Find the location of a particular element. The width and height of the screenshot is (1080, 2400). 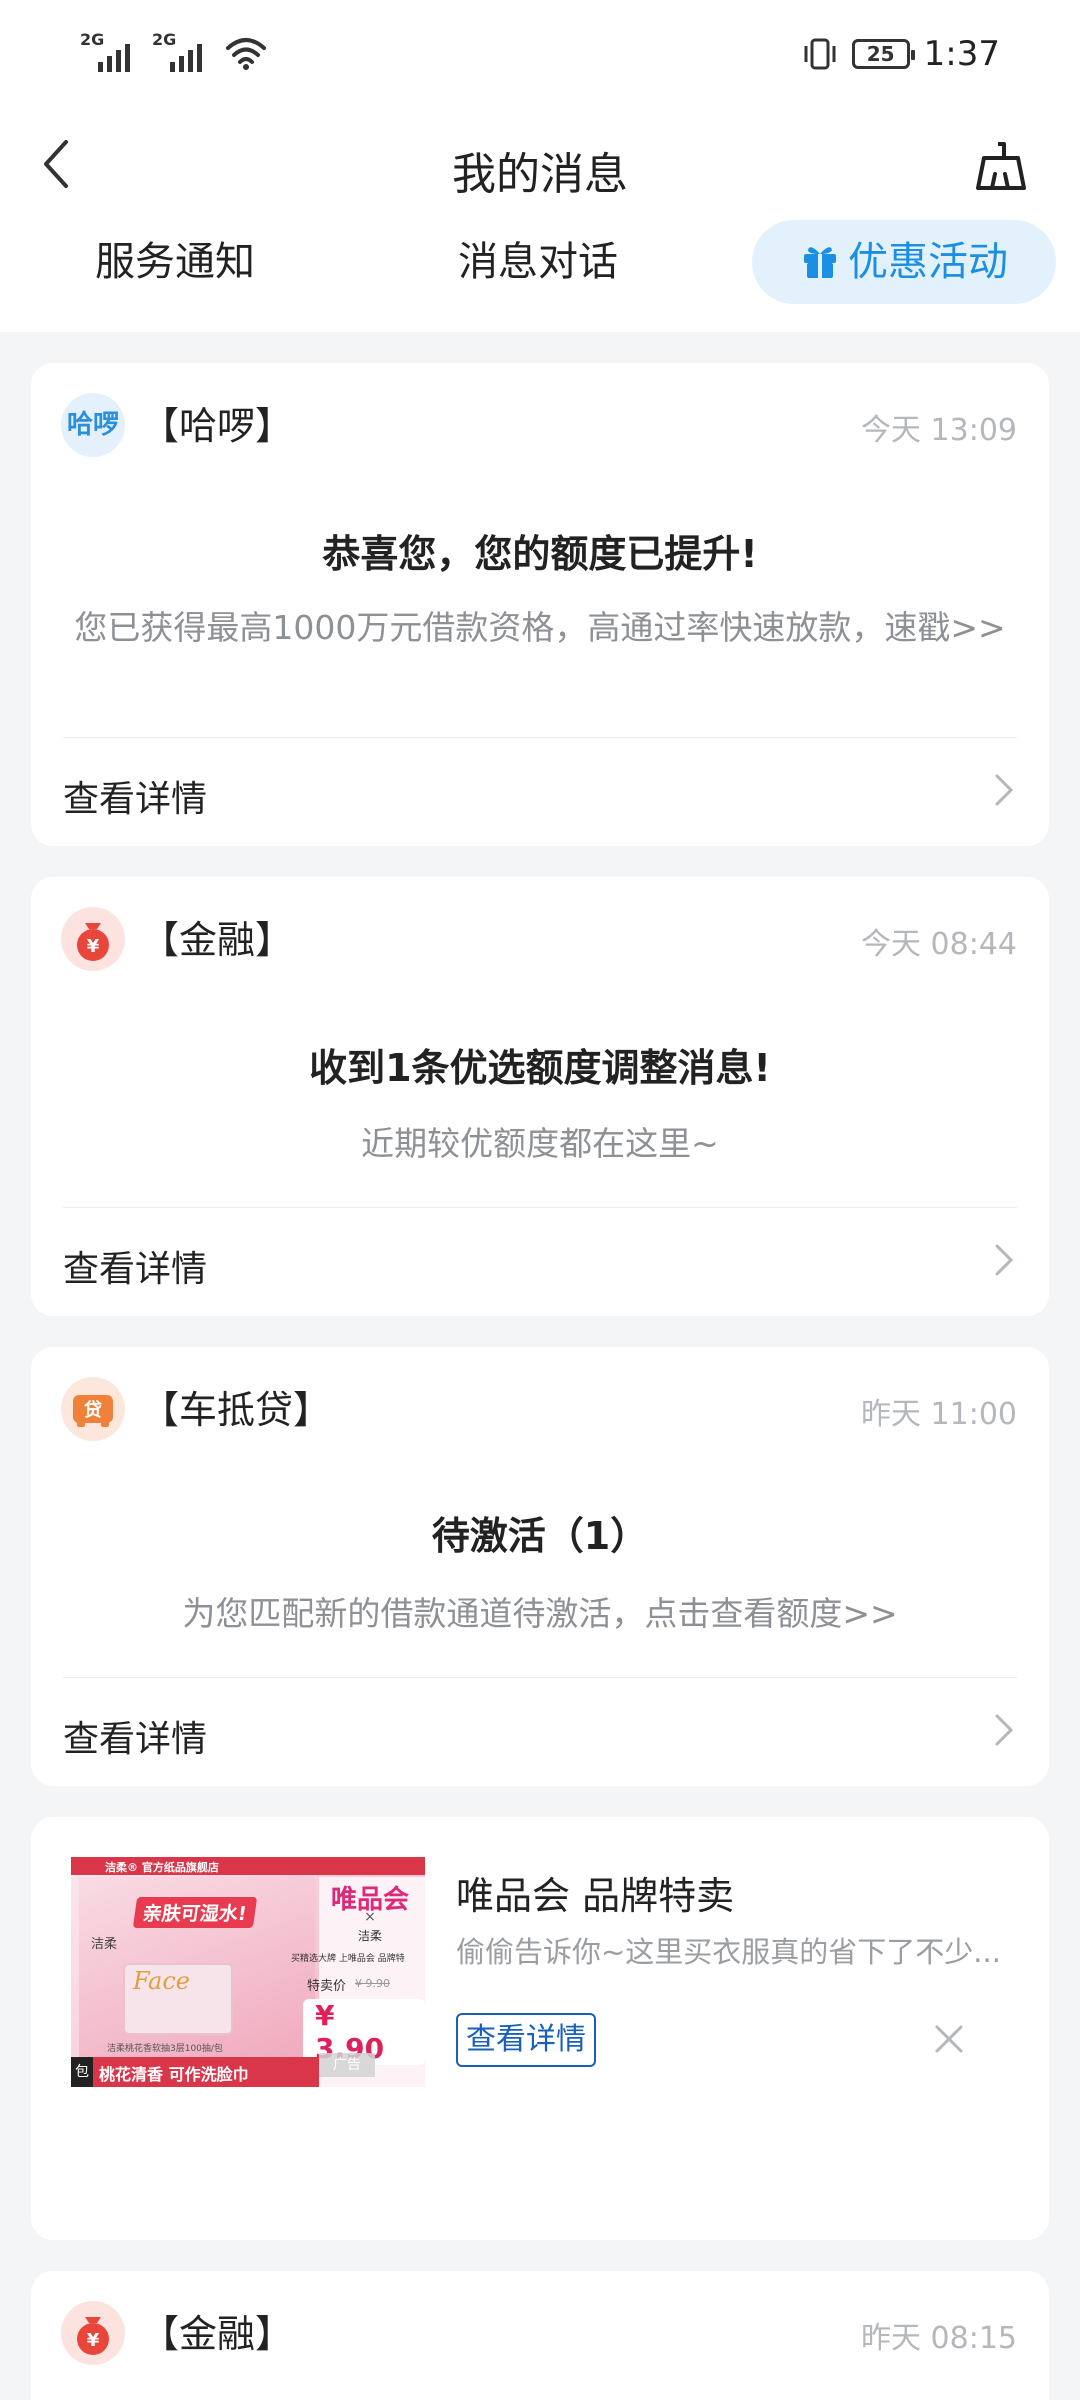

ad-title: 唯品会 品牌特卖 is located at coordinates (595, 1896).